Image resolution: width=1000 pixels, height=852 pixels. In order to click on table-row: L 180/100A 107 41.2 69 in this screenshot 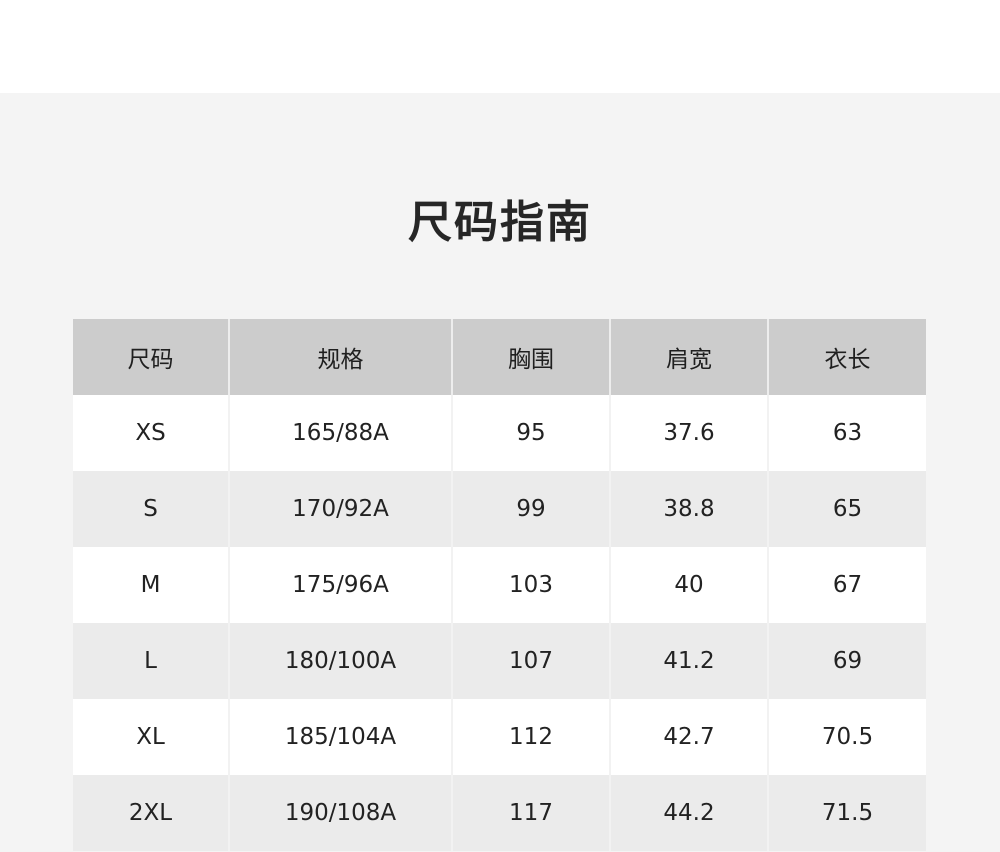, I will do `click(499, 661)`.